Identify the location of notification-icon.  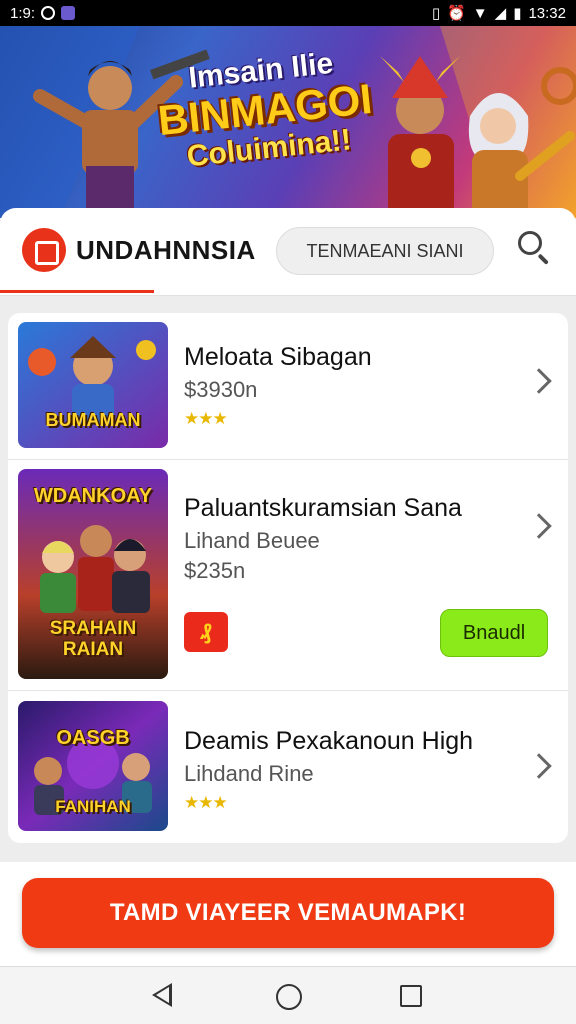
(48, 13).